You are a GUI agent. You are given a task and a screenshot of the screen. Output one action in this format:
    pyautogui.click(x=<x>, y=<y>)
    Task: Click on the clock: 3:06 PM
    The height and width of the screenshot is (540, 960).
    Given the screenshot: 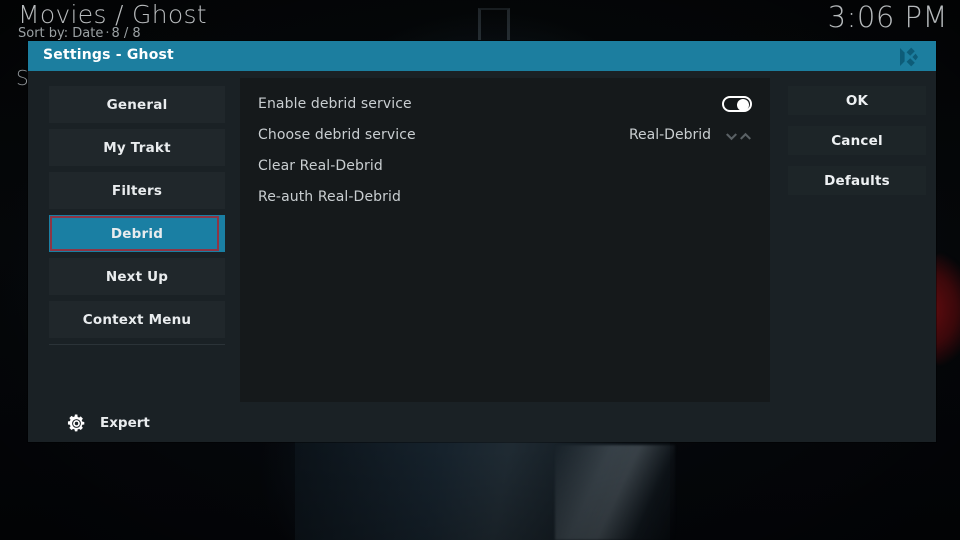 What is the action you would take?
    pyautogui.click(x=887, y=17)
    